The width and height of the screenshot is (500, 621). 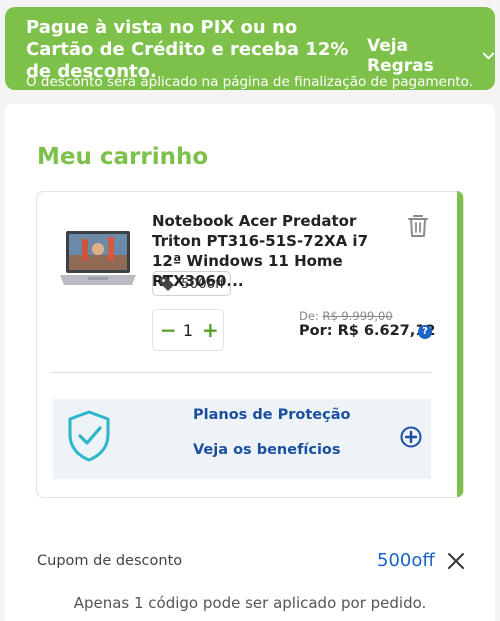 What do you see at coordinates (400, 56) in the screenshot?
I see `rules-label: Veja Regras` at bounding box center [400, 56].